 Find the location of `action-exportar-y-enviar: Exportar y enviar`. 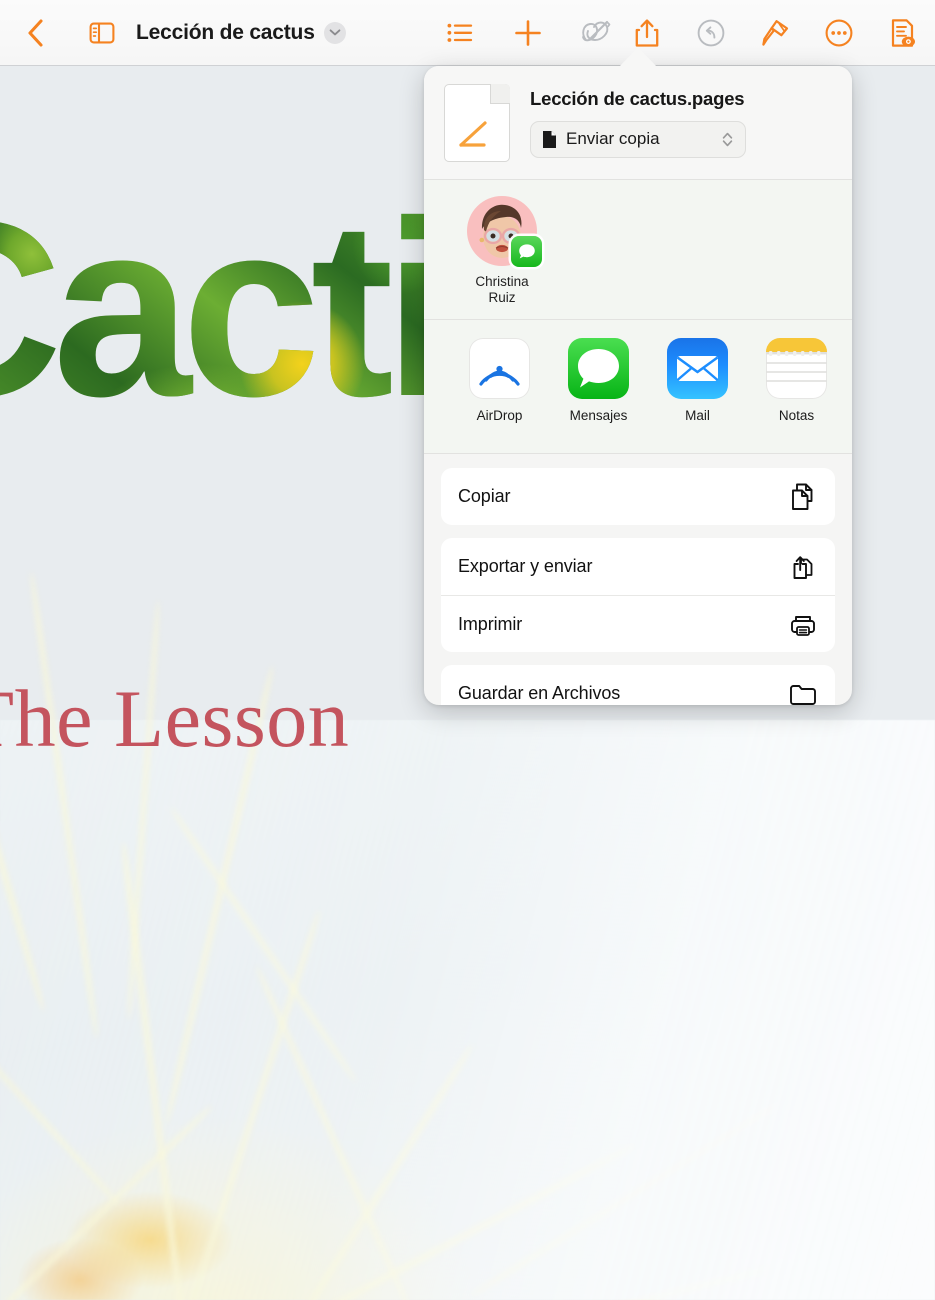

action-exportar-y-enviar: Exportar y enviar is located at coordinates (638, 566).